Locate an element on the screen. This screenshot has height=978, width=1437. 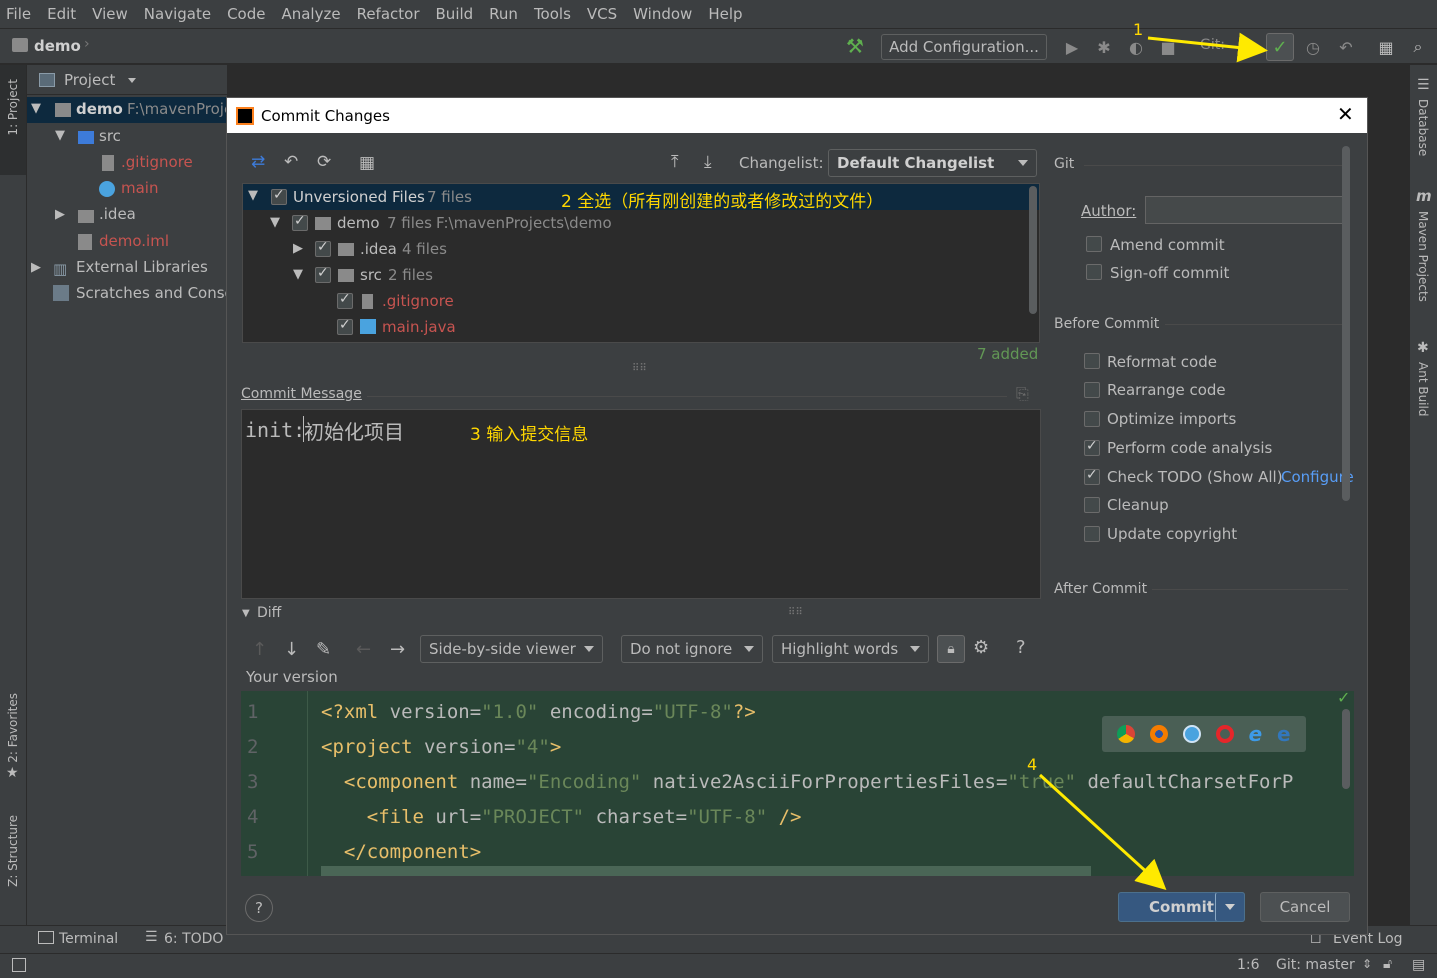
splitter-handle: ⠿⠿ is located at coordinates (795, 612).